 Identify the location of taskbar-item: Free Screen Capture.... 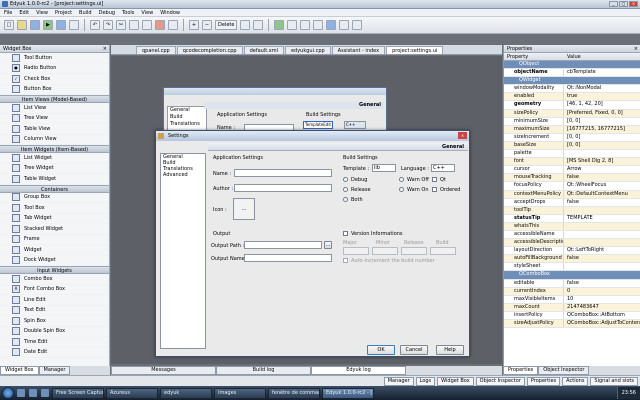
(78, 393).